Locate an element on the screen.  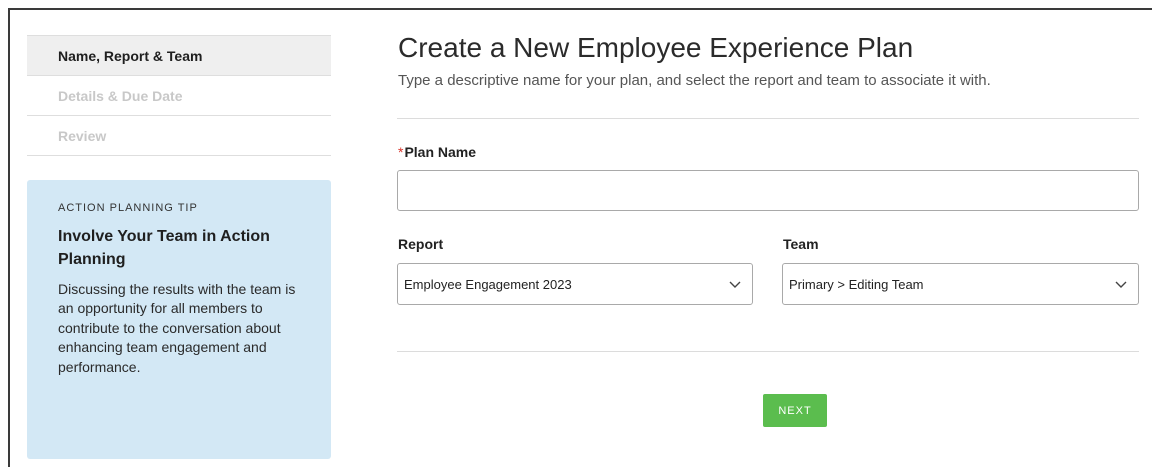
step-review: Review is located at coordinates (179, 136).